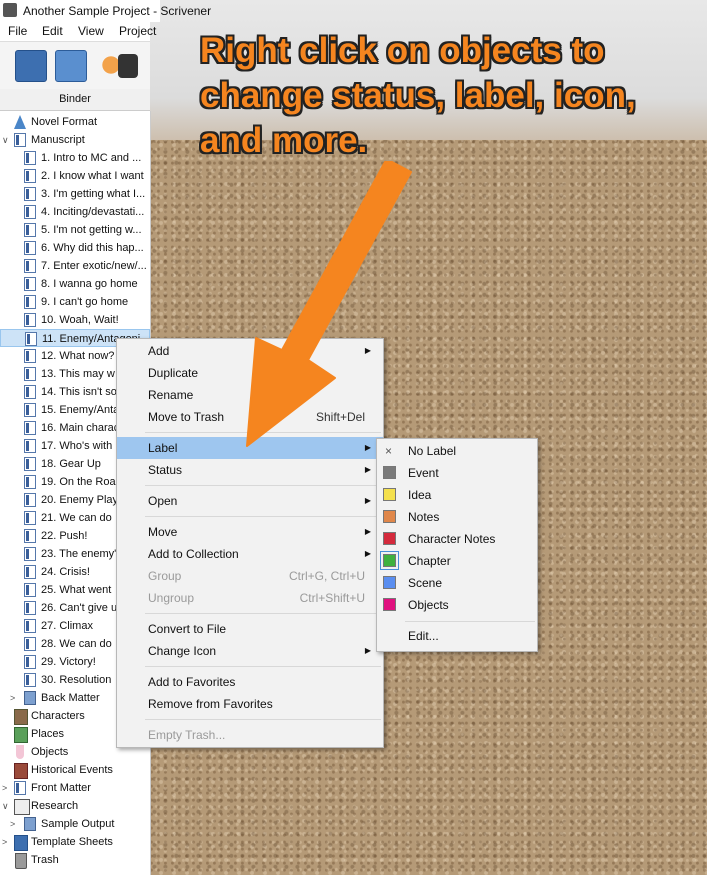 The height and width of the screenshot is (875, 707). I want to click on label-option: Chapter, so click(457, 561).